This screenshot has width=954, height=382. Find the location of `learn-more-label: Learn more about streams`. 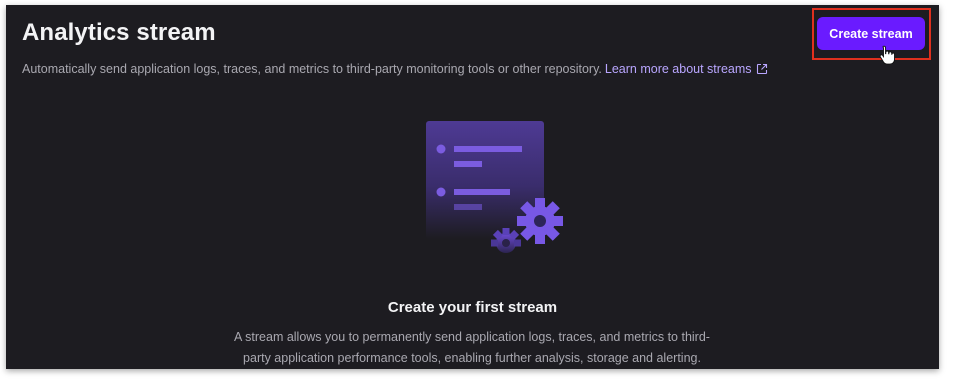

learn-more-label: Learn more about streams is located at coordinates (678, 69).